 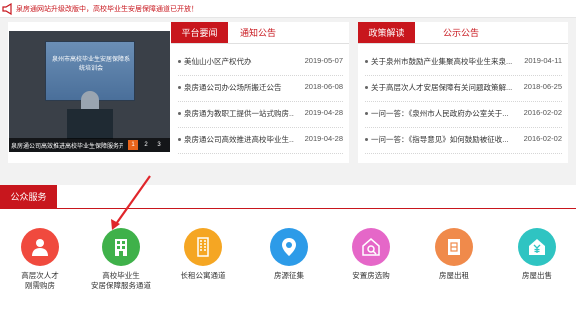 What do you see at coordinates (159, 145) in the screenshot?
I see `slider-dot-3: 3` at bounding box center [159, 145].